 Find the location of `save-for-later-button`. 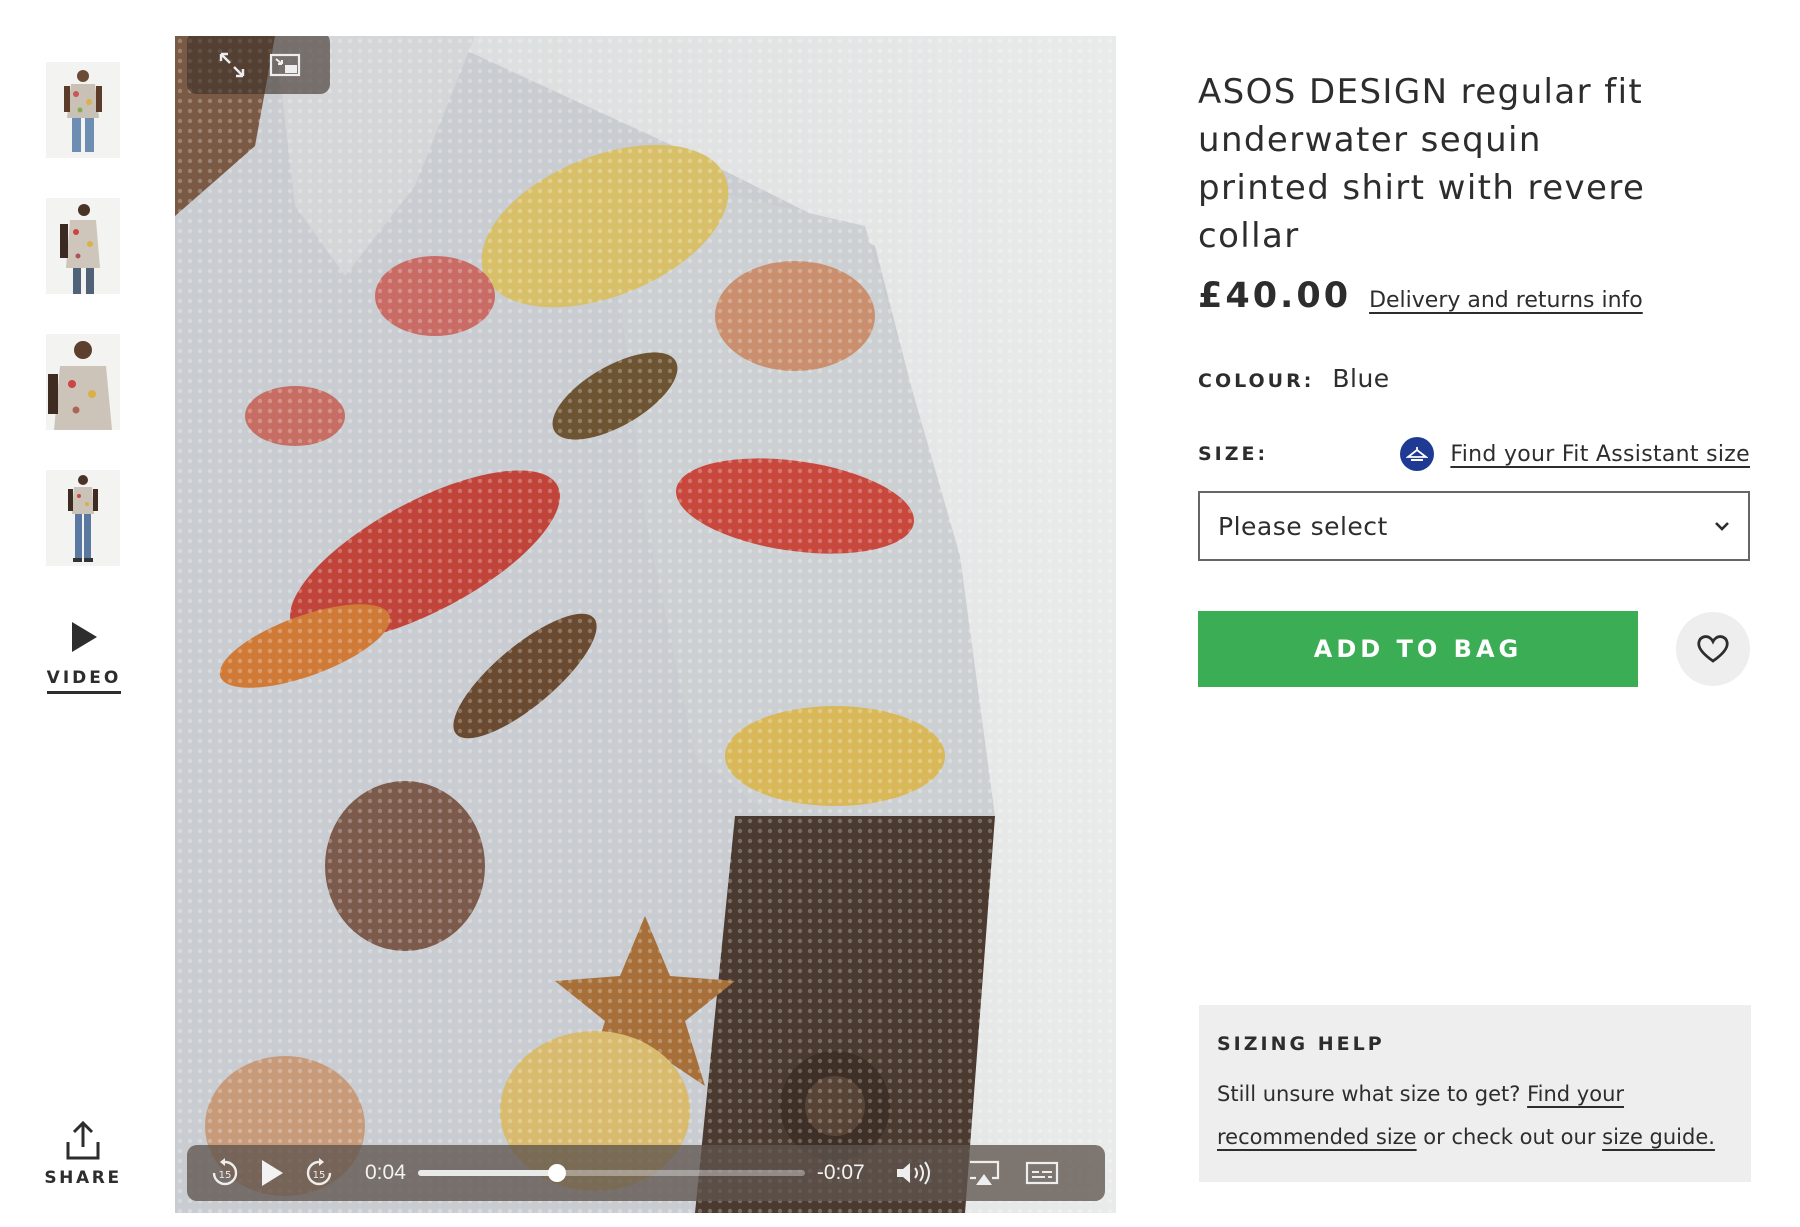

save-for-later-button is located at coordinates (1713, 649).